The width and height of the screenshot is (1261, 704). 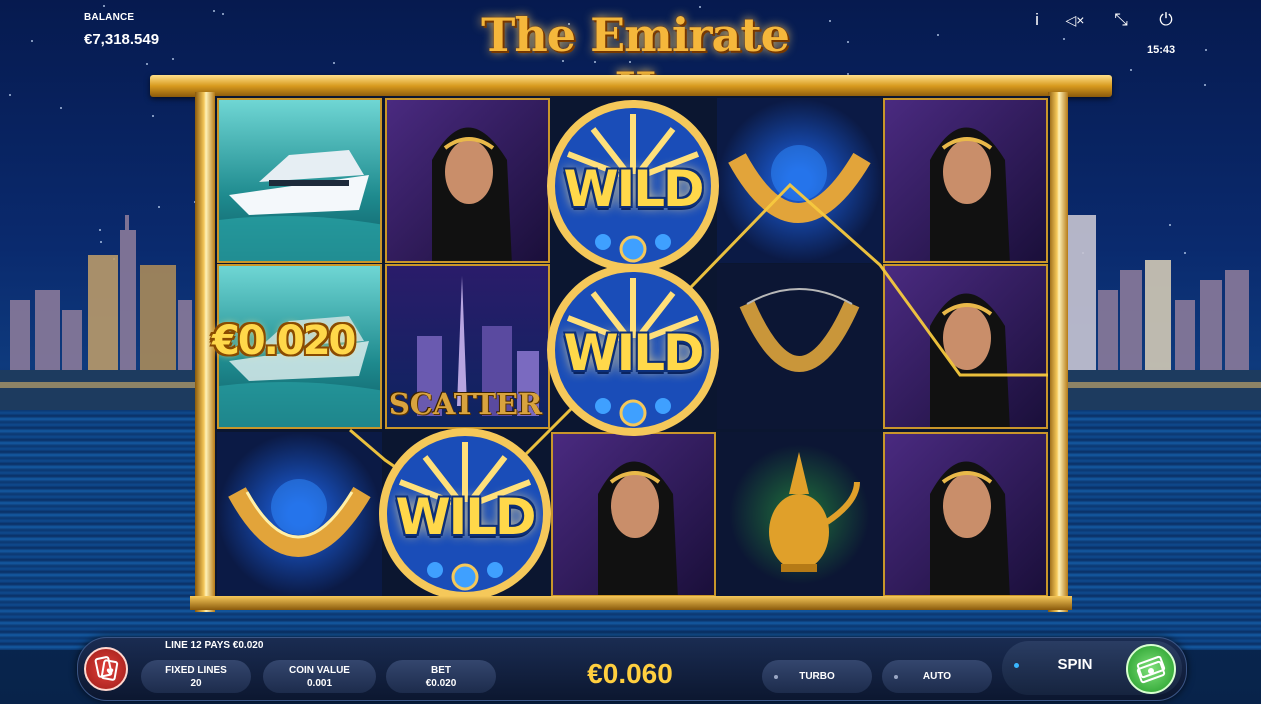 I want to click on turbo-label: TURBO, so click(x=817, y=676).